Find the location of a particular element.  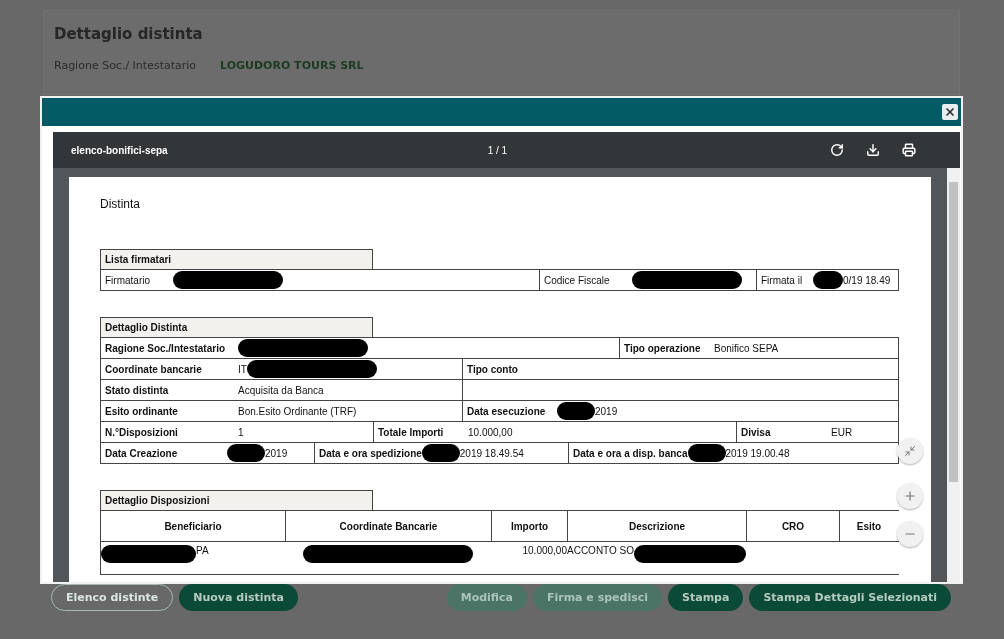

section-heading: Dettaglio Disposizioni is located at coordinates (236, 500).